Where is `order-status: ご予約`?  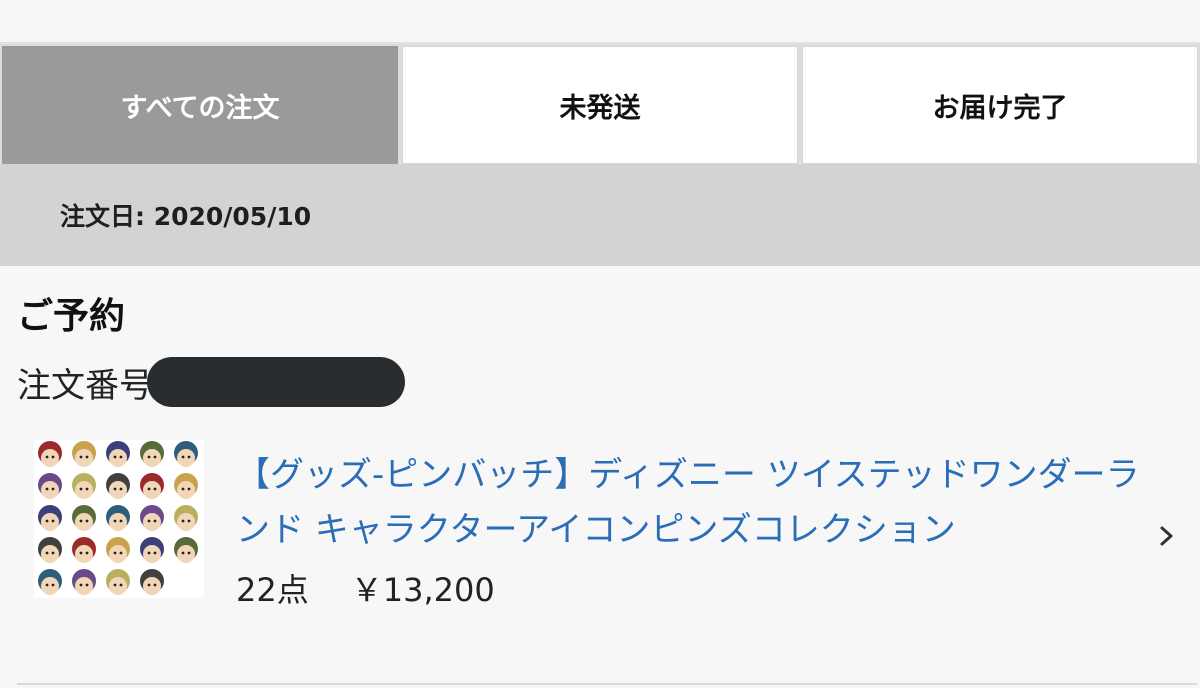 order-status: ご予約 is located at coordinates (71, 316).